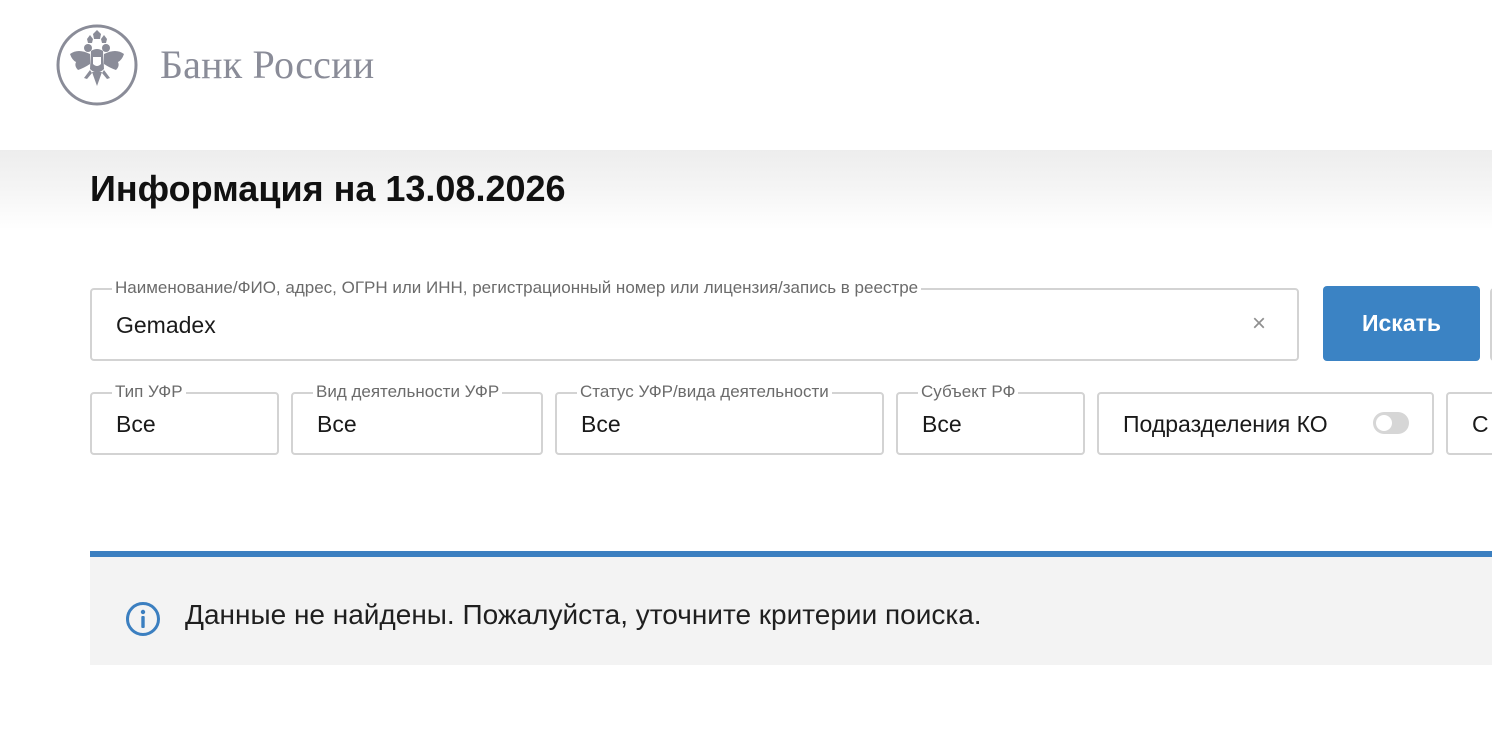 This screenshot has height=738, width=1492. What do you see at coordinates (1480, 424) in the screenshot?
I see `filter-partial-value: С` at bounding box center [1480, 424].